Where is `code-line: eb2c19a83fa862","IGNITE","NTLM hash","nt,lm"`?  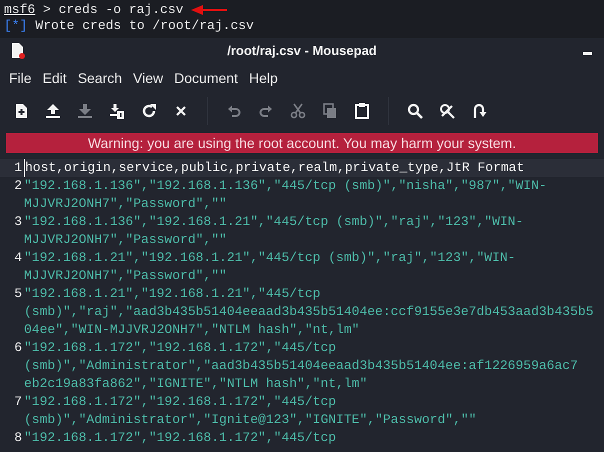
code-line: eb2c19a83fa862","IGNITE","NTLM hash","nt,lm" is located at coordinates (196, 384).